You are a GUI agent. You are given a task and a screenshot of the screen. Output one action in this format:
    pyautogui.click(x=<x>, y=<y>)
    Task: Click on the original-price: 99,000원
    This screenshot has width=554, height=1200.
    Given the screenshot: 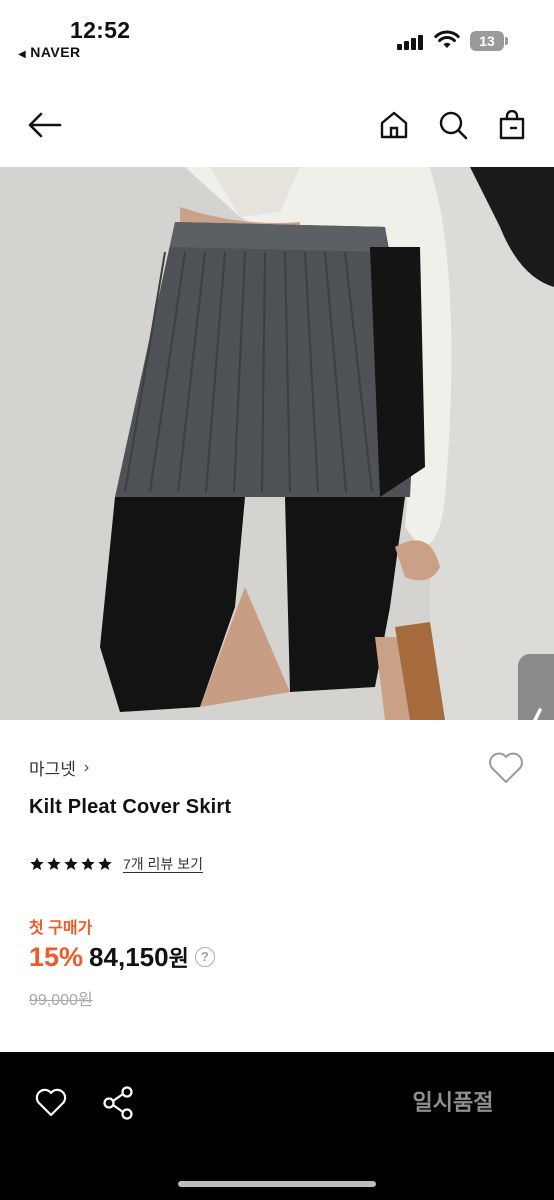 What is the action you would take?
    pyautogui.click(x=61, y=1000)
    